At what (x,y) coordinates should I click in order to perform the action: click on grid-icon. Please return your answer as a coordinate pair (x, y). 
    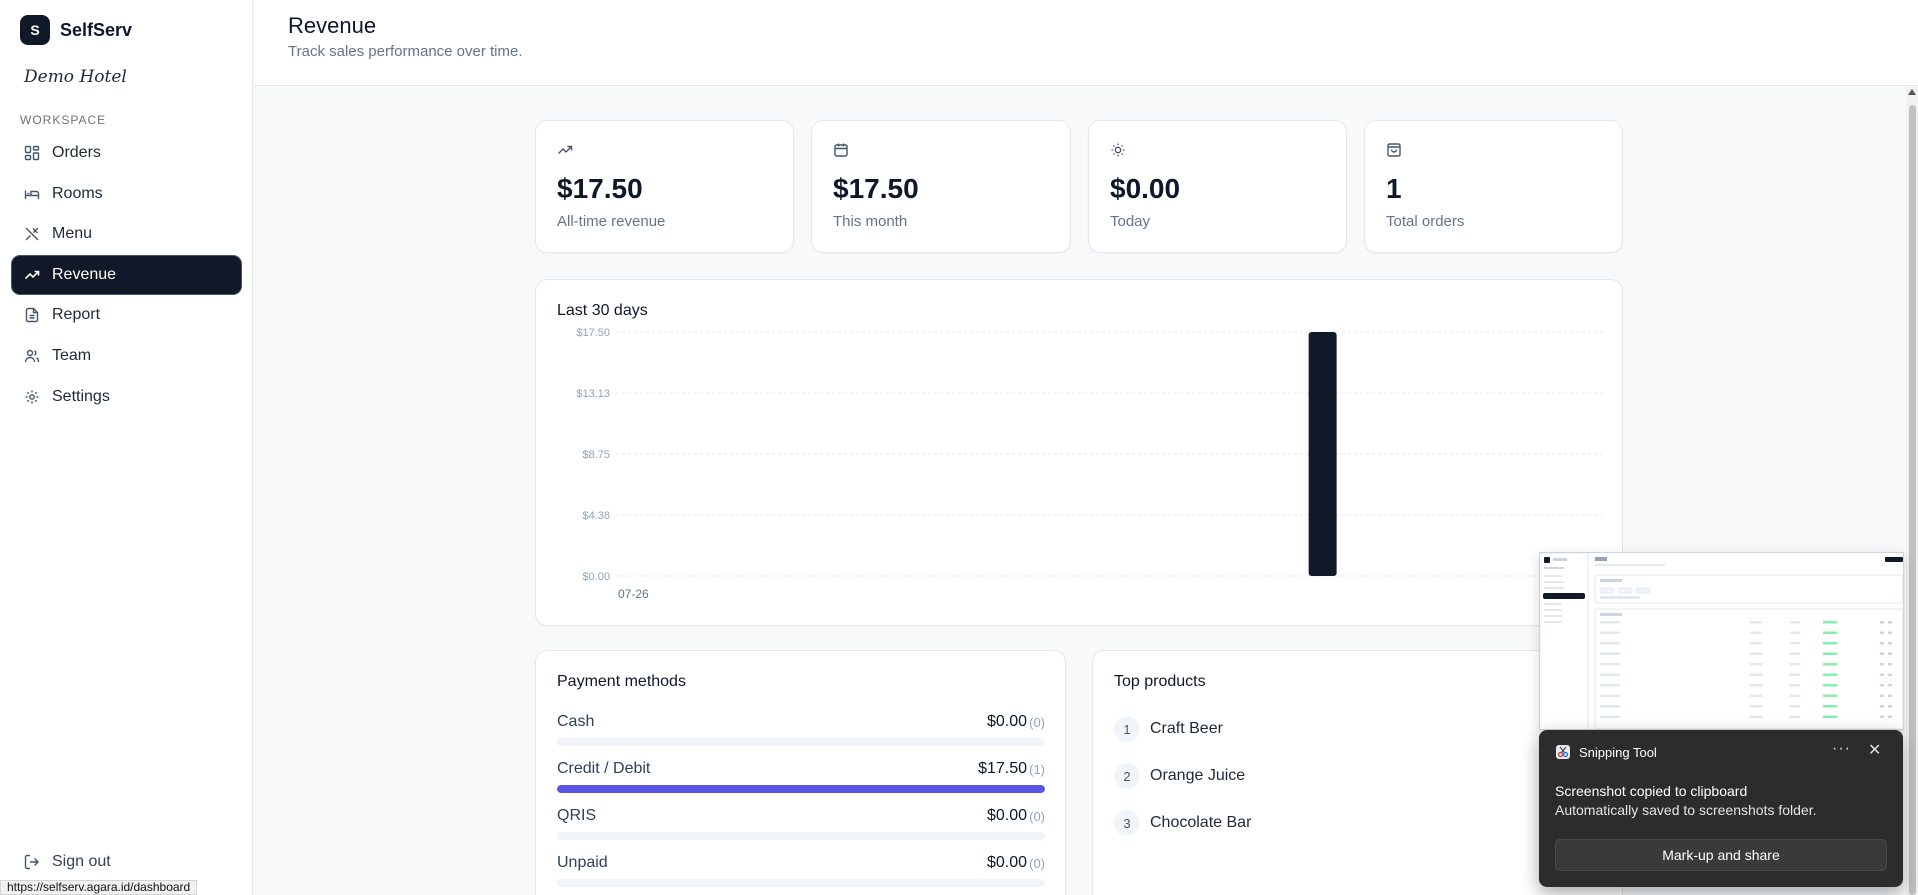
    Looking at the image, I should click on (32, 153).